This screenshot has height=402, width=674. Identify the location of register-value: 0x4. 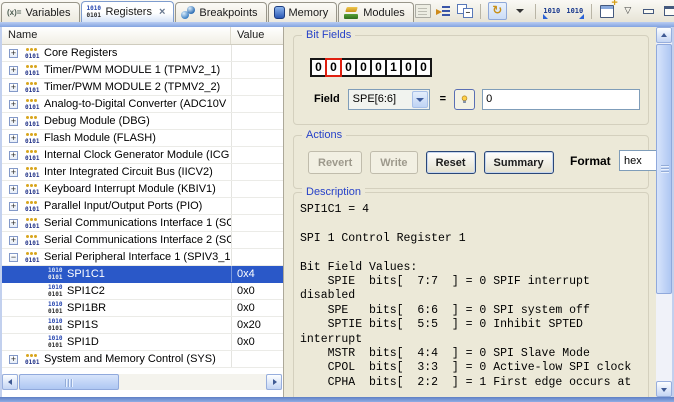
(257, 274).